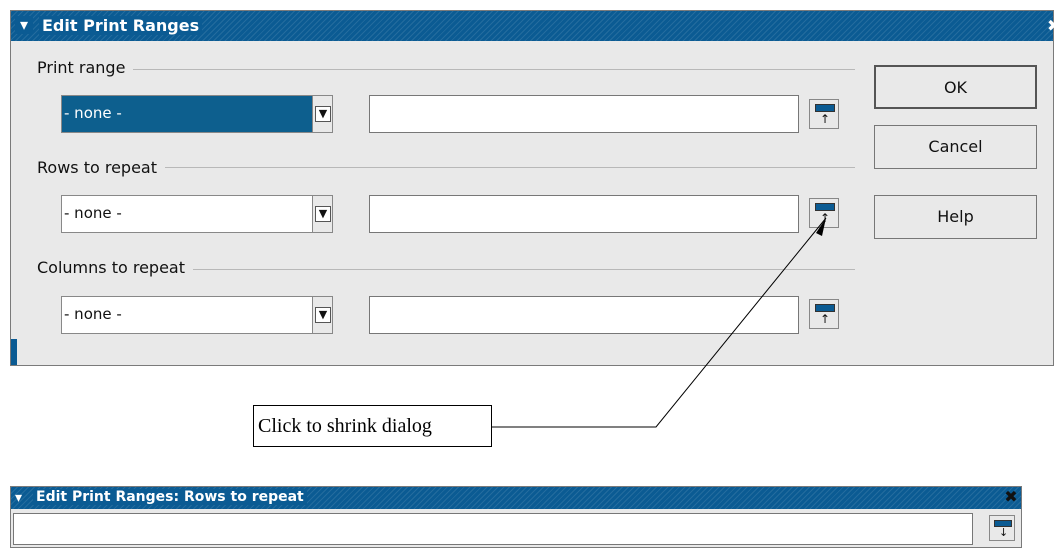  I want to click on shrunk-dialog: ▾ Edit Print Ranges: Rows to repeat ✖ ↓, so click(516, 517).